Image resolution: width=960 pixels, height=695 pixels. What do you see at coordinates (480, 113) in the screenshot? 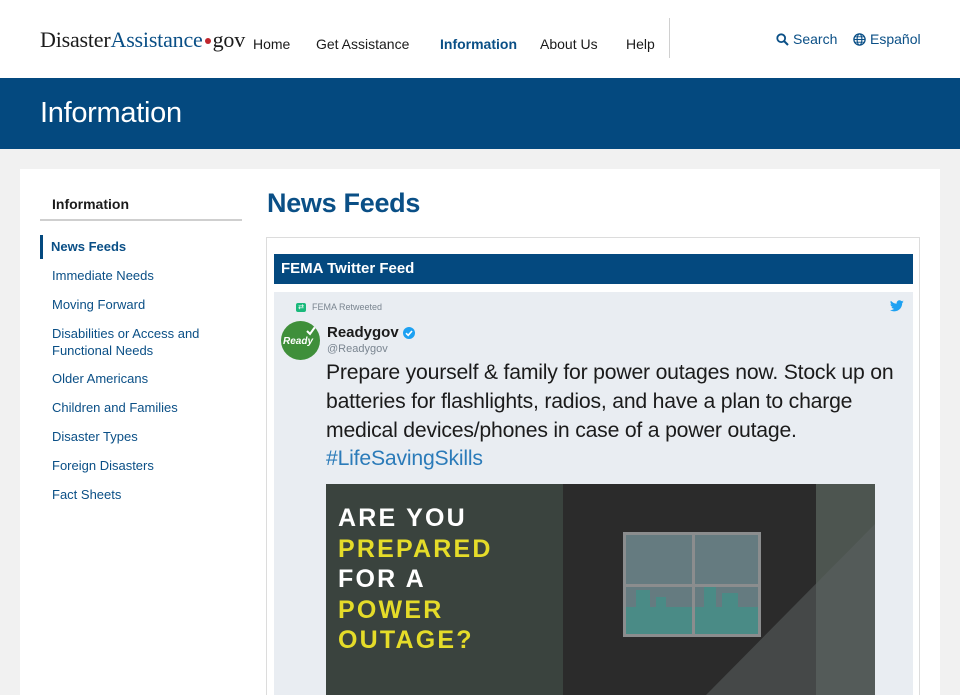
I see `page-banner: Information` at bounding box center [480, 113].